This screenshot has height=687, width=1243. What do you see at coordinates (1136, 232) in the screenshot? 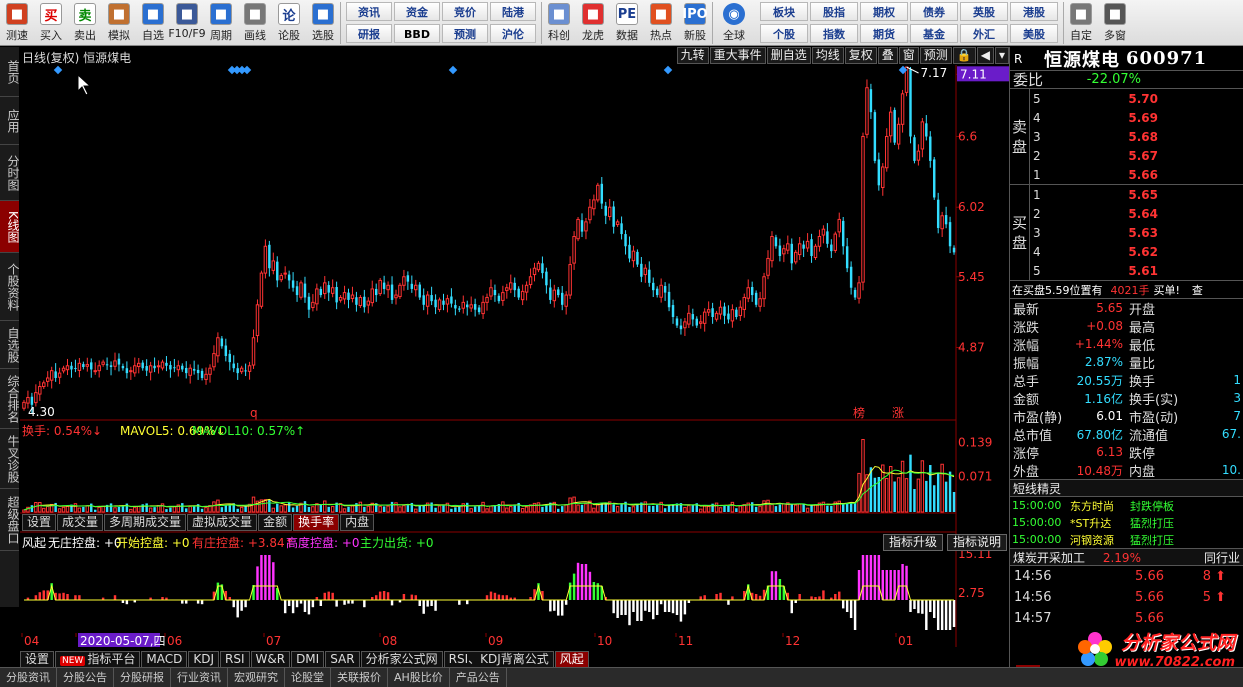
I see `order-row: 3 5.63` at bounding box center [1136, 232].